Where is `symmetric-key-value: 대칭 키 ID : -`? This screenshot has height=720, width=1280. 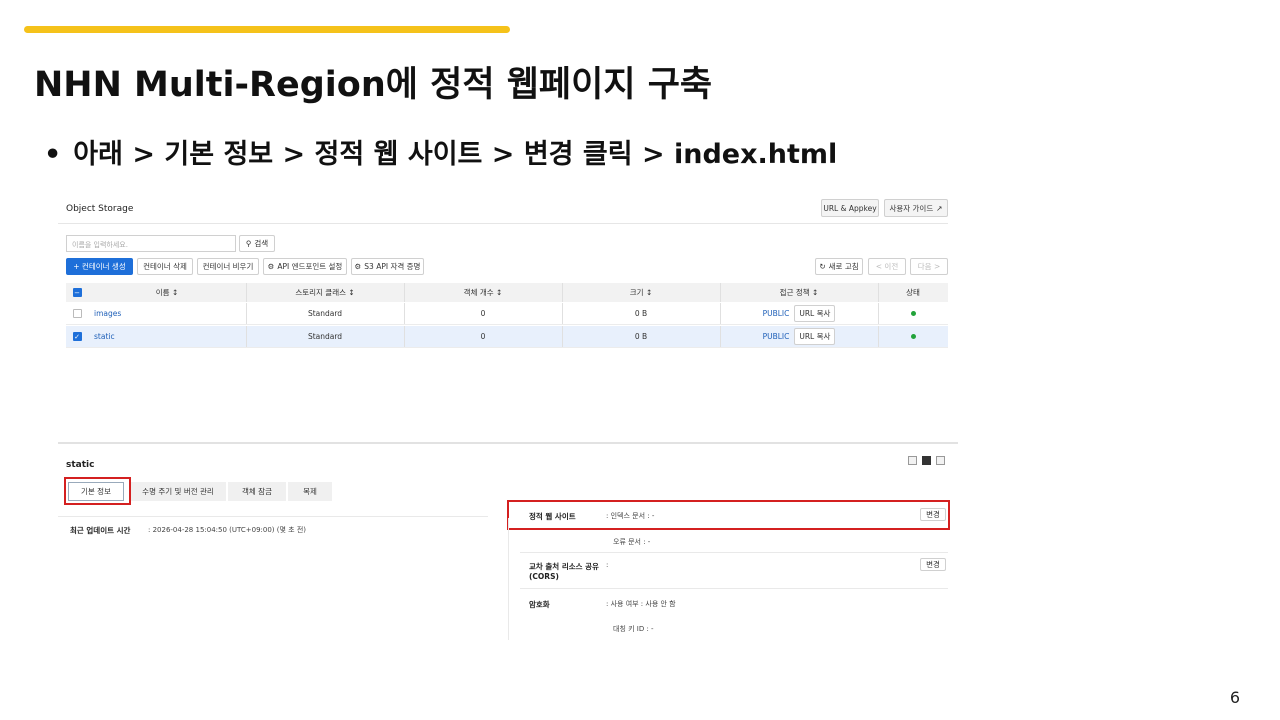
symmetric-key-value: 대칭 키 ID : - is located at coordinates (633, 629).